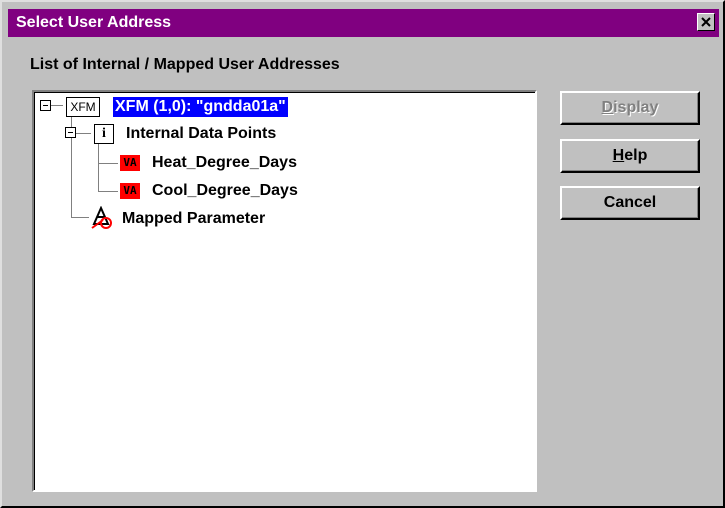 The image size is (725, 508). What do you see at coordinates (200, 107) in the screenshot?
I see `tree-node-root: XFM (1,0): "gndda01a"` at bounding box center [200, 107].